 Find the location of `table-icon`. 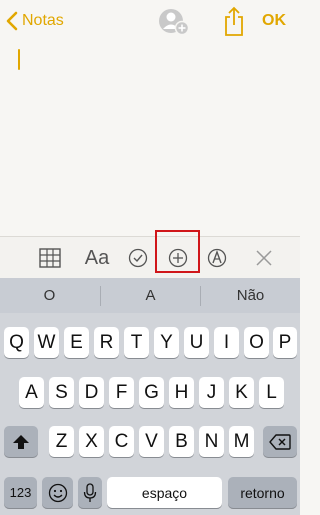

table-icon is located at coordinates (50, 258).